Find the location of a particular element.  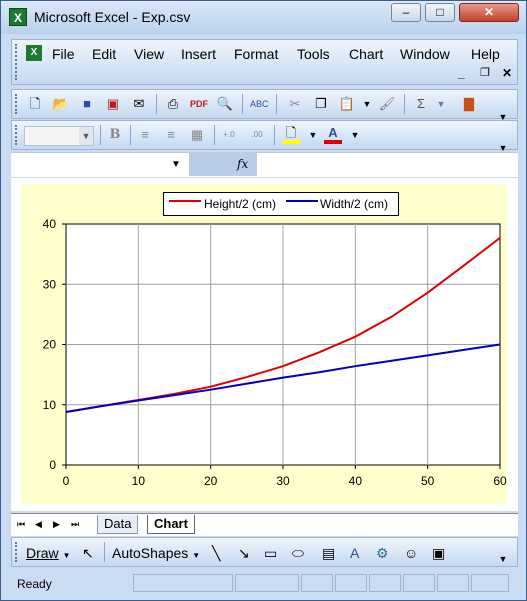

format-painter-icon: 🖌 is located at coordinates (387, 104).